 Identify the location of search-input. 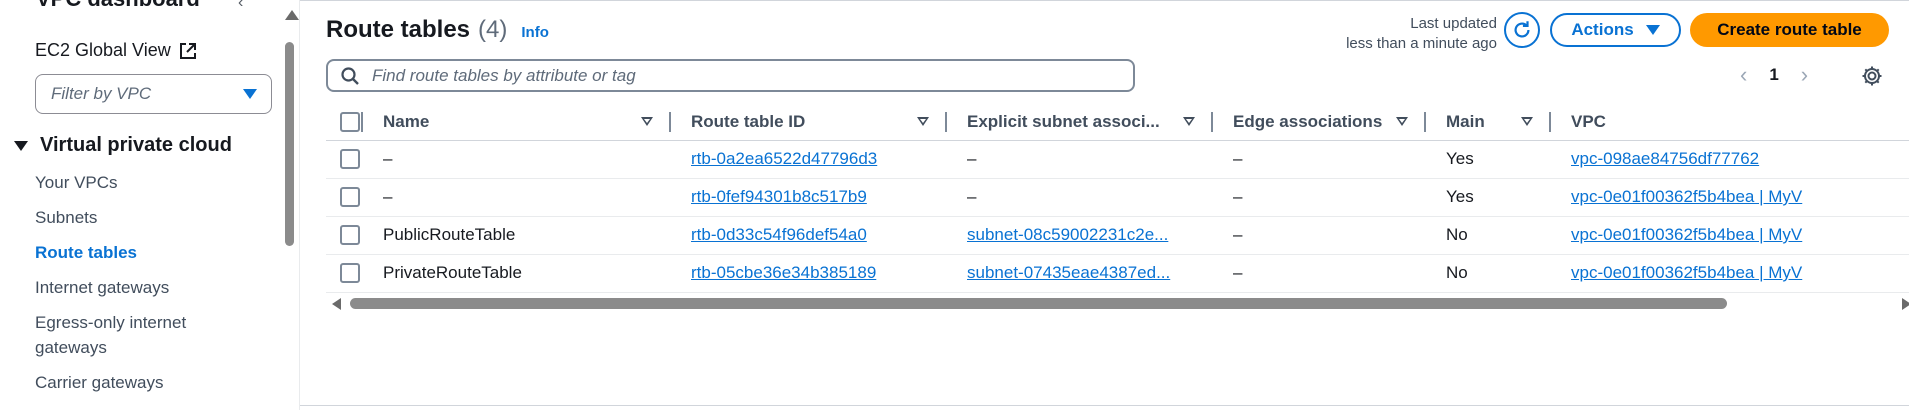
(752, 75).